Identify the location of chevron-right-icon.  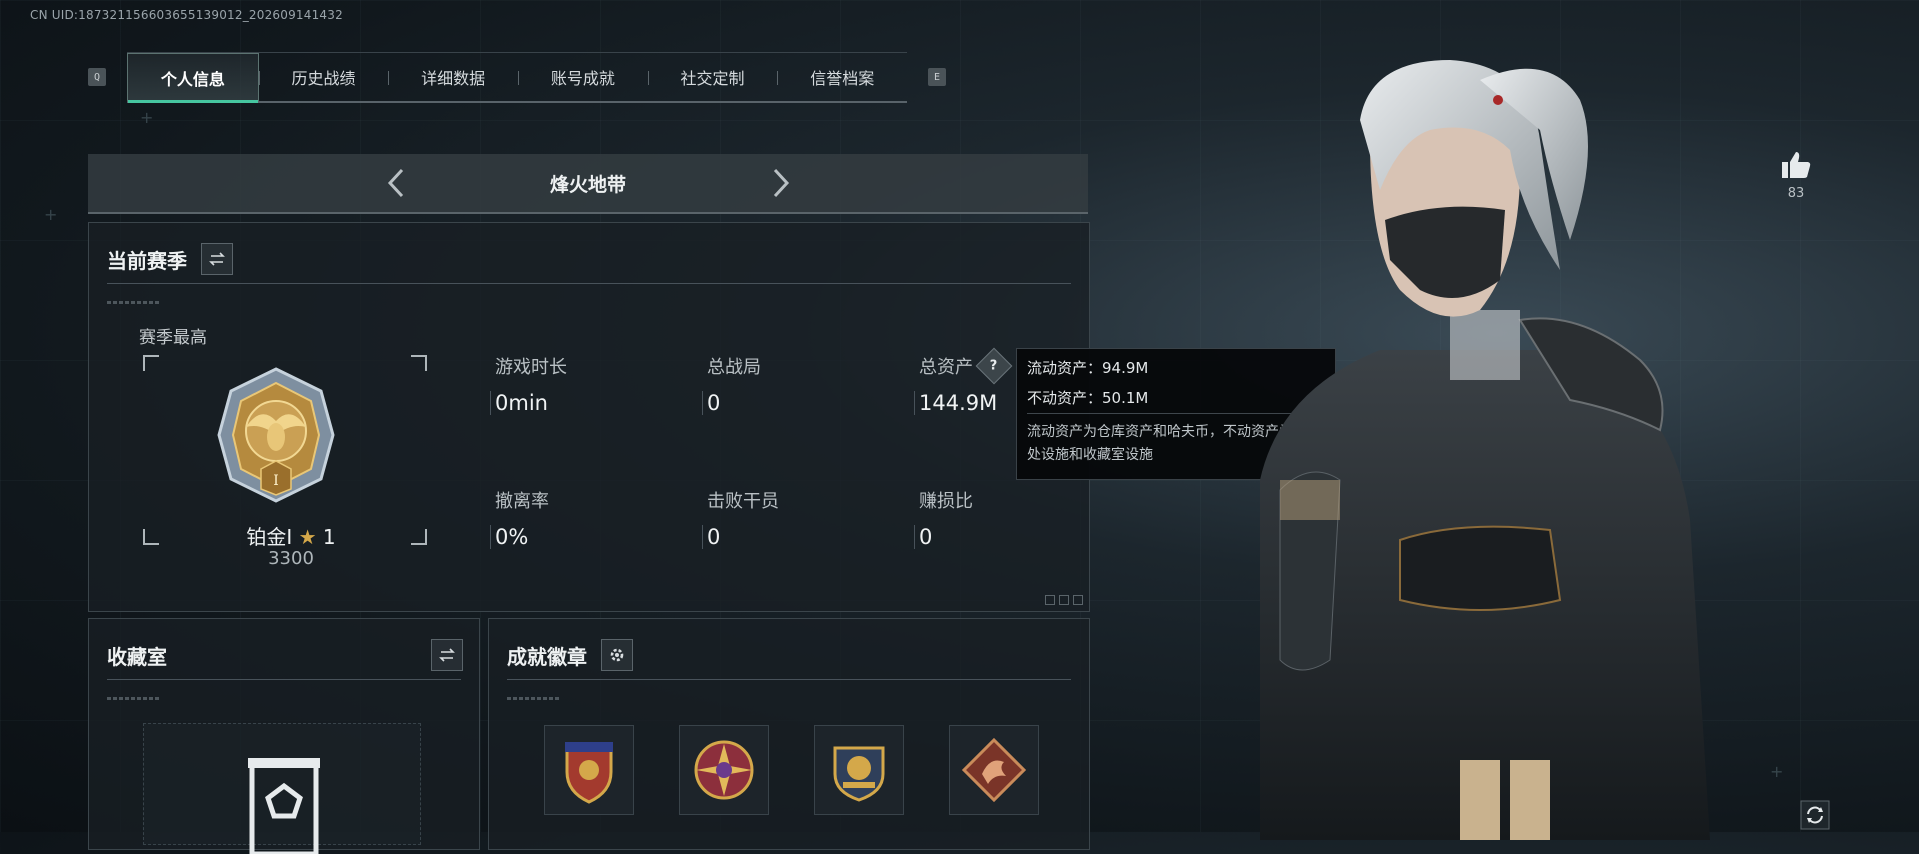
(781, 183).